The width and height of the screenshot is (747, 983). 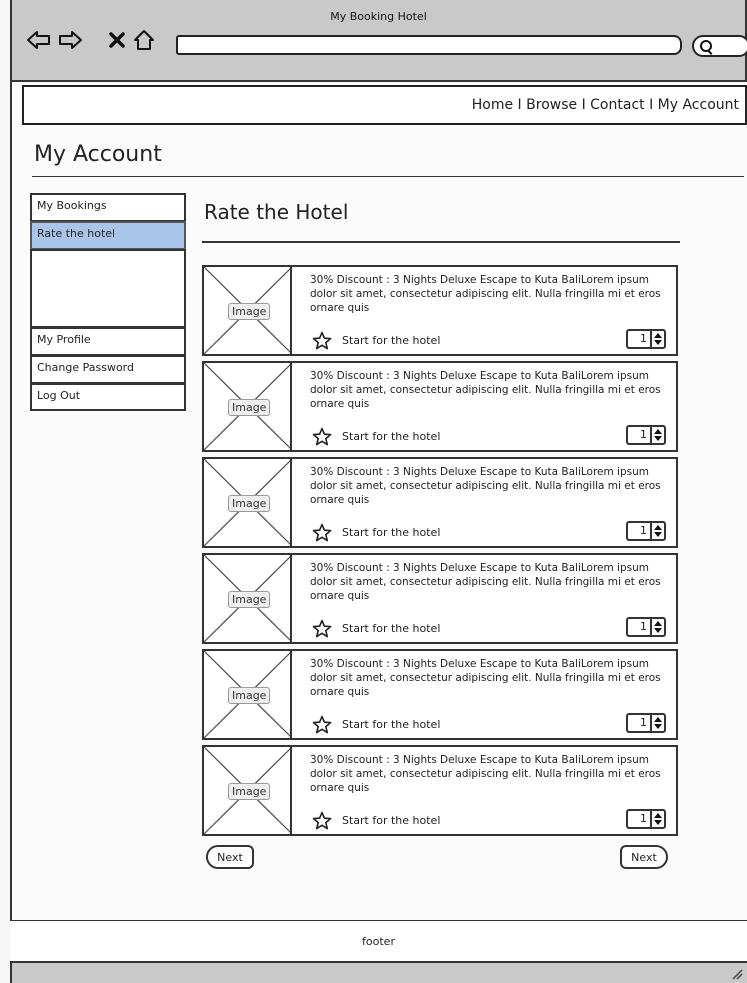 I want to click on sidebar-item-my-profile: My Profile, so click(x=108, y=341).